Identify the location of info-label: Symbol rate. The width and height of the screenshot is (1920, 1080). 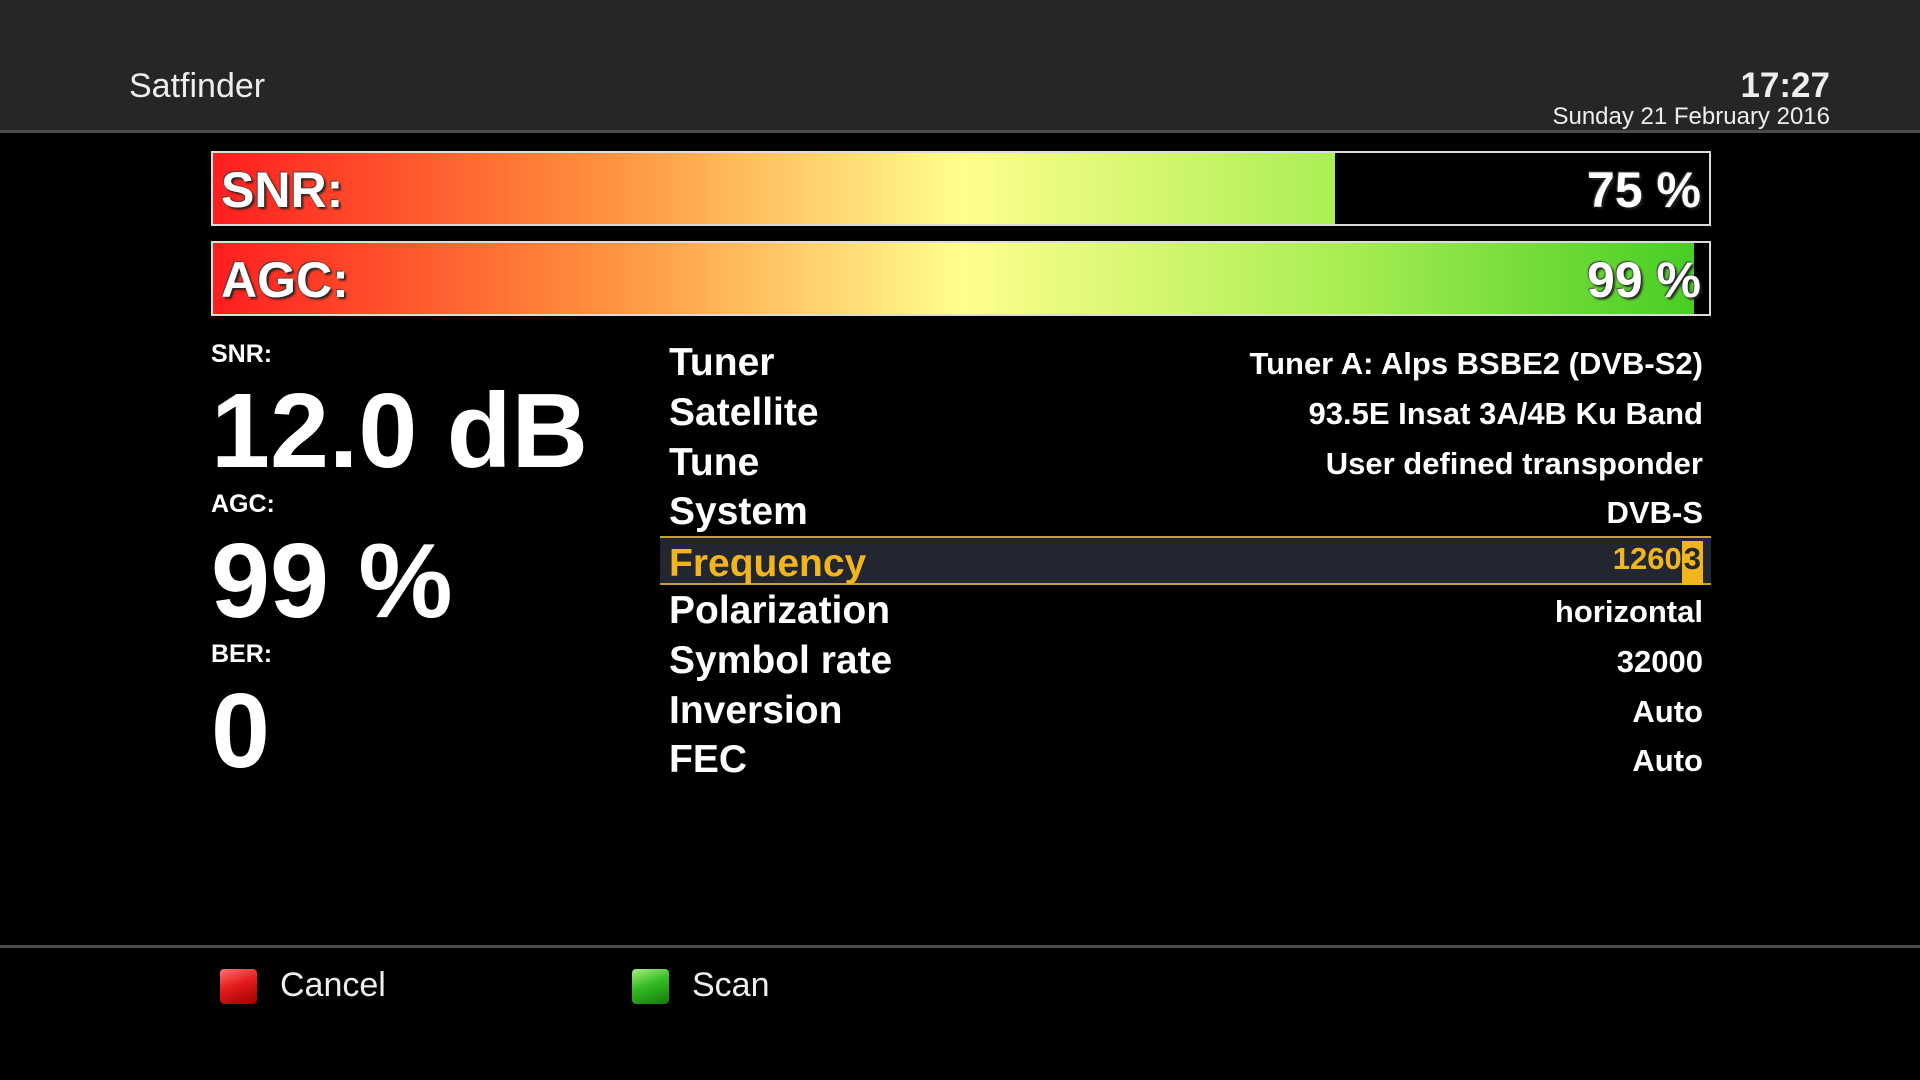
(781, 660).